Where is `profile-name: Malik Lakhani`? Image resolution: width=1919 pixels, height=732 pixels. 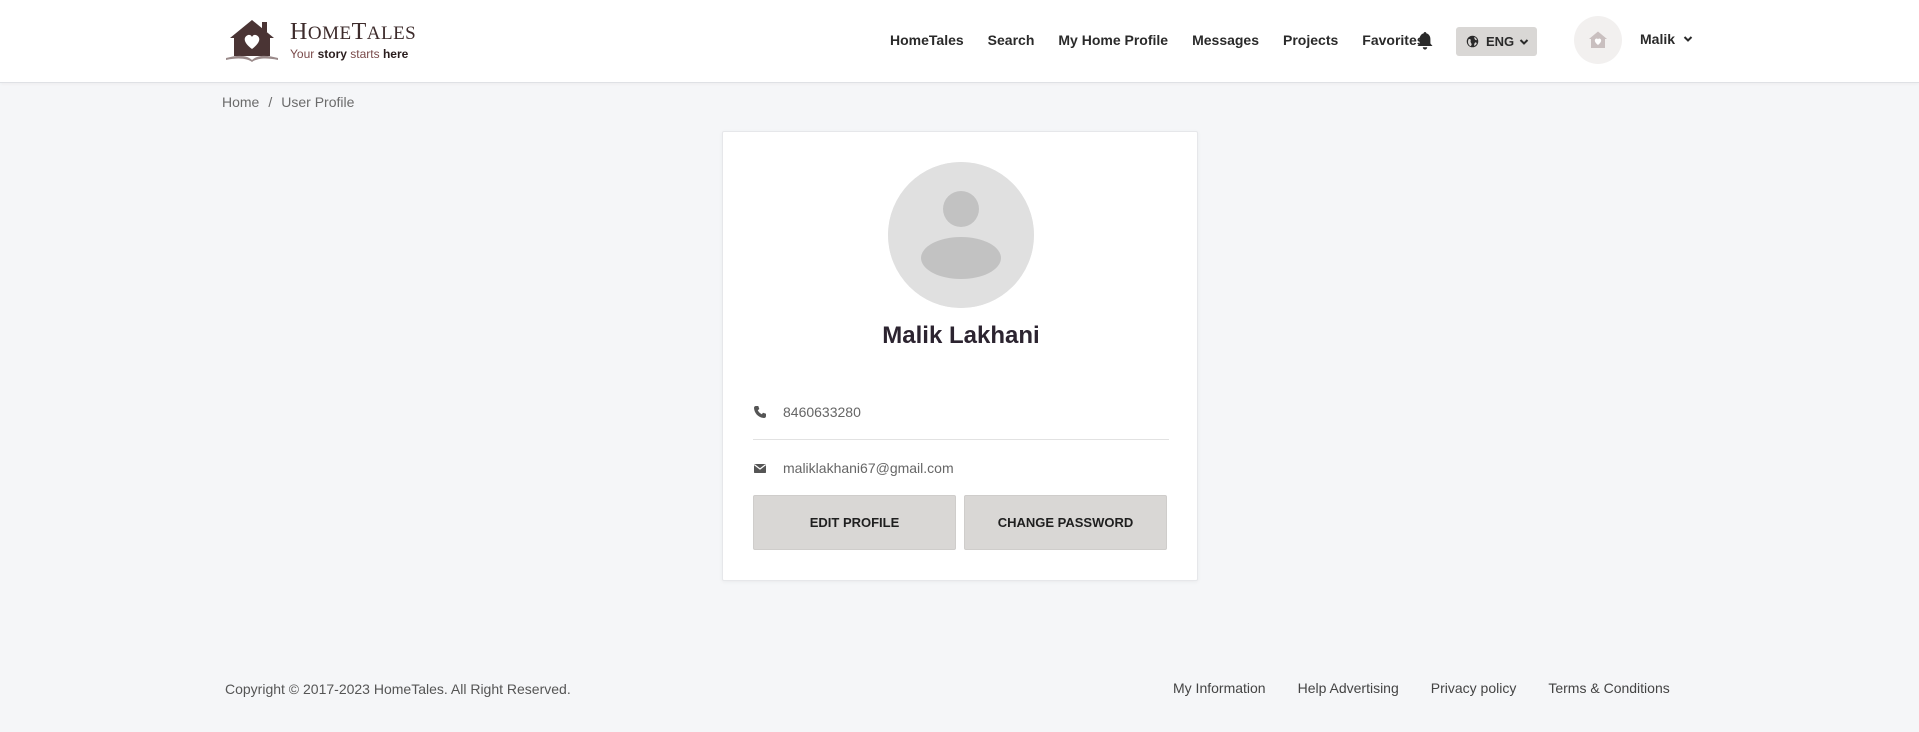
profile-name: Malik Lakhani is located at coordinates (961, 335).